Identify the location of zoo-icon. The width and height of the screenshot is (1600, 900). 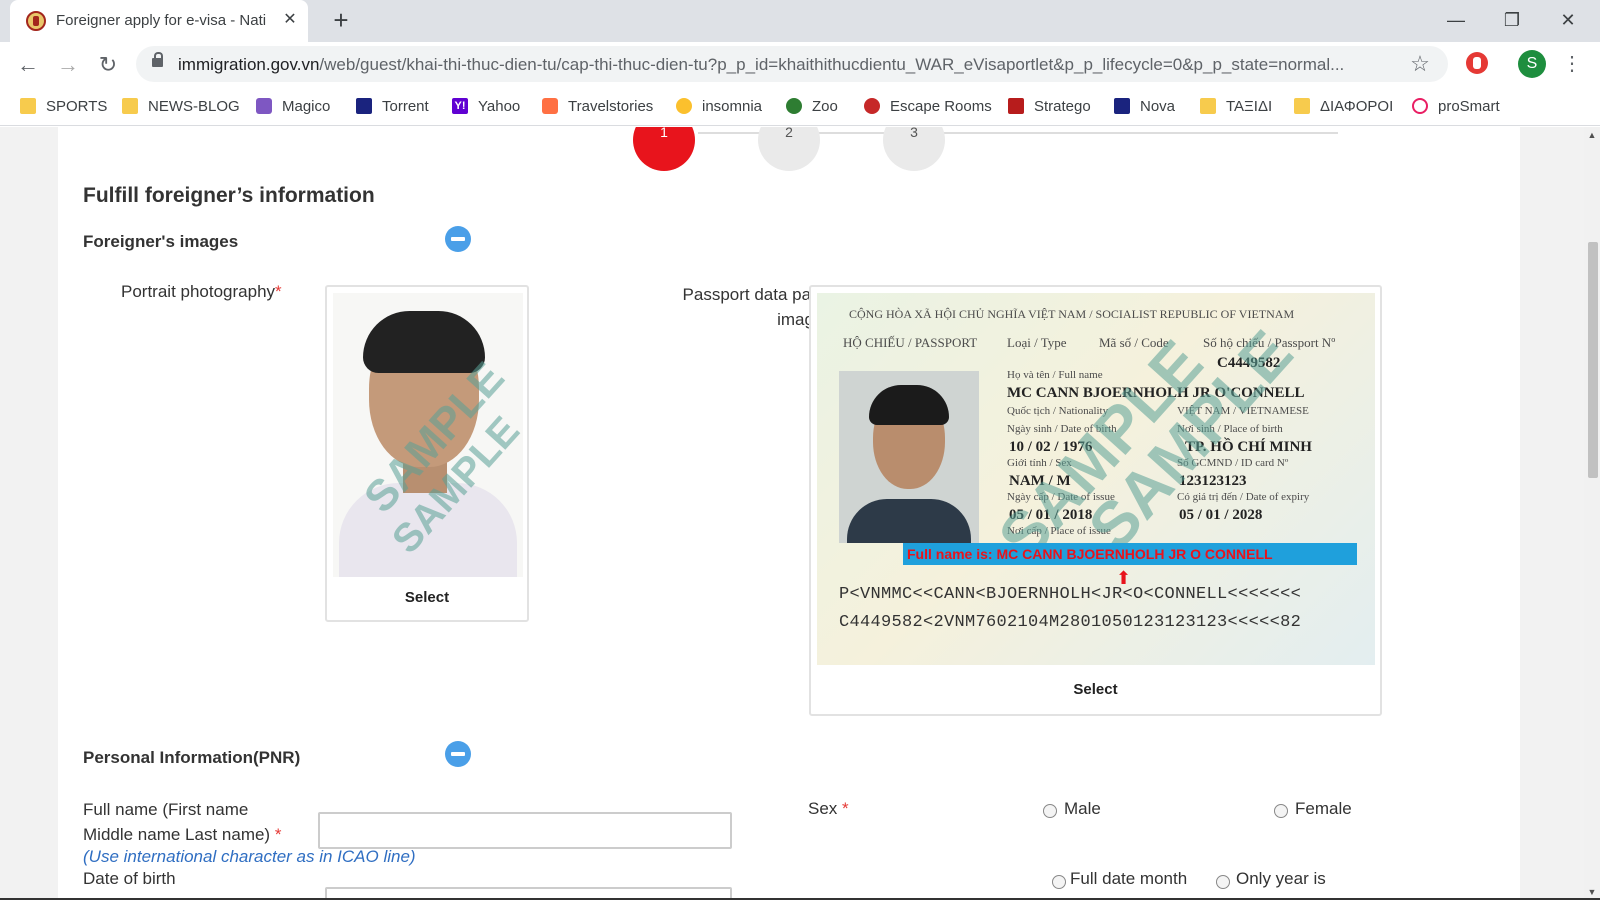
(794, 106).